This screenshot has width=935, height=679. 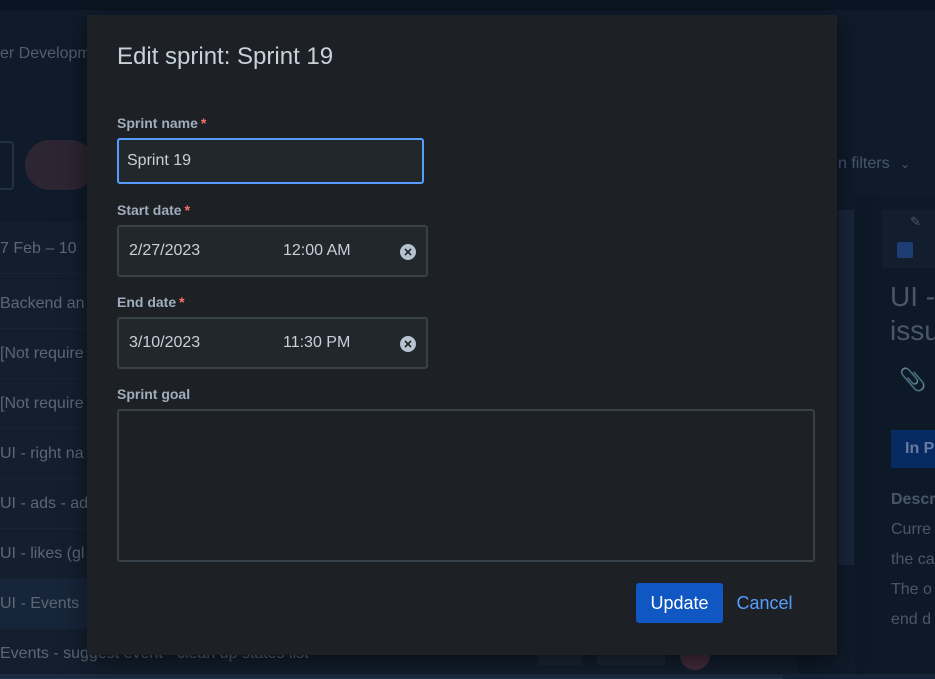 What do you see at coordinates (272, 343) in the screenshot?
I see `end-date-picker: 3/10/2023 11:30 PM` at bounding box center [272, 343].